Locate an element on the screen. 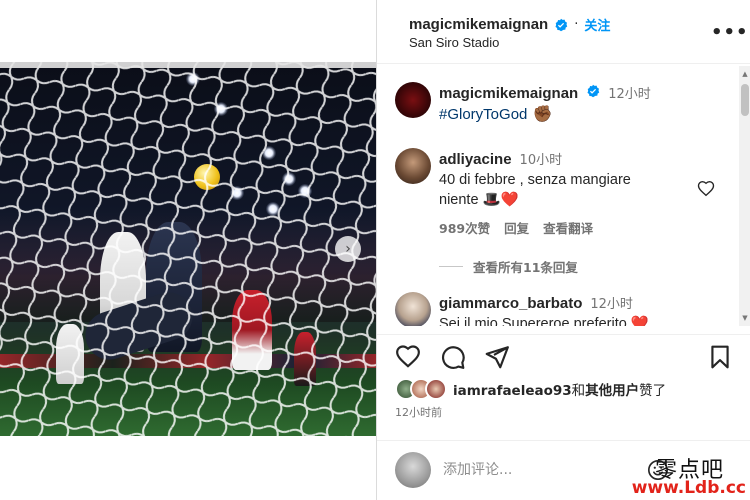  comments-scrollbar: ▲ ▼ is located at coordinates (744, 196).